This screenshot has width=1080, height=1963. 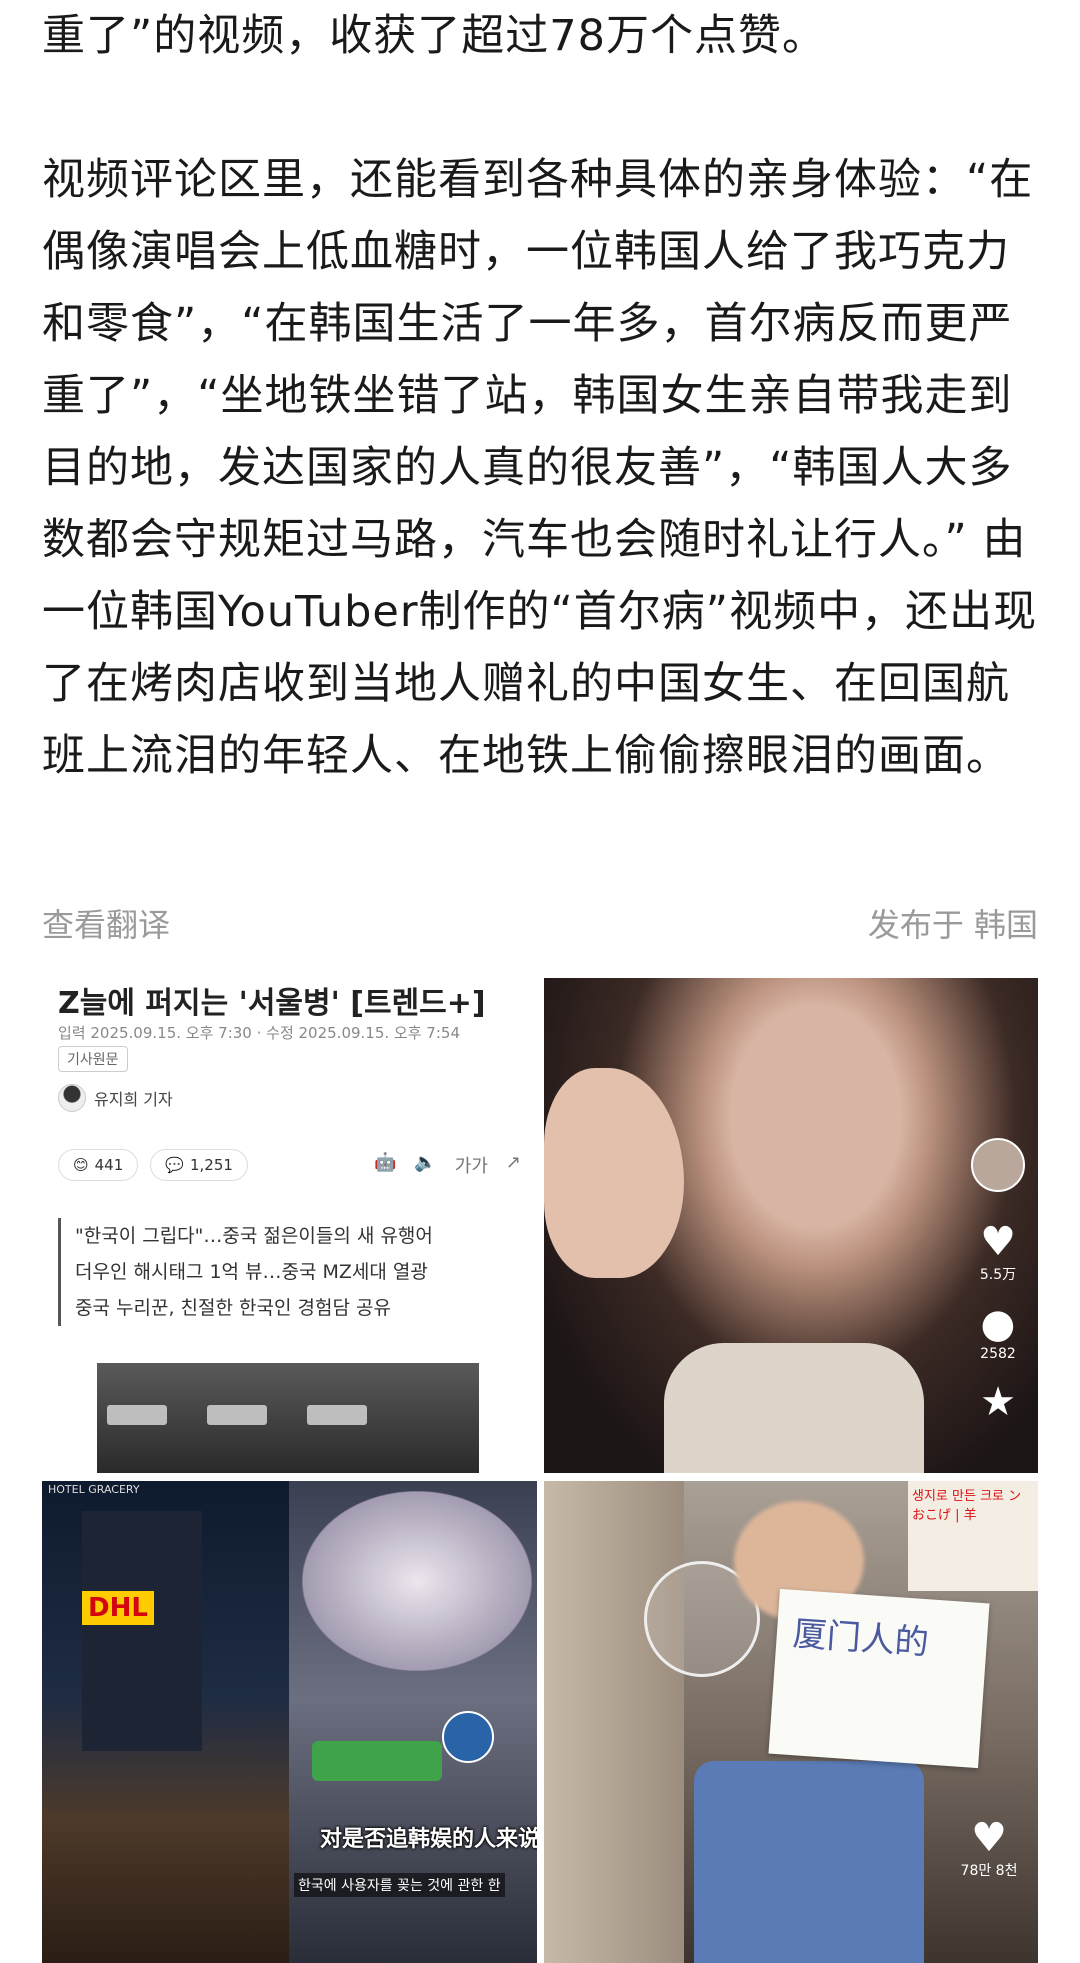 What do you see at coordinates (471, 1166) in the screenshot?
I see `font-size-label: 가가` at bounding box center [471, 1166].